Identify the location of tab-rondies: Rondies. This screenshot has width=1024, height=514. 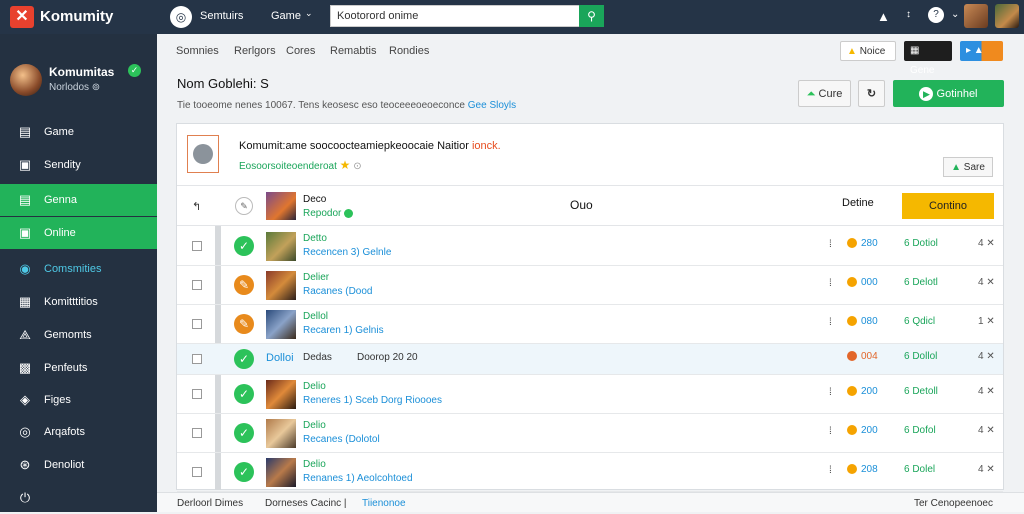
(409, 51).